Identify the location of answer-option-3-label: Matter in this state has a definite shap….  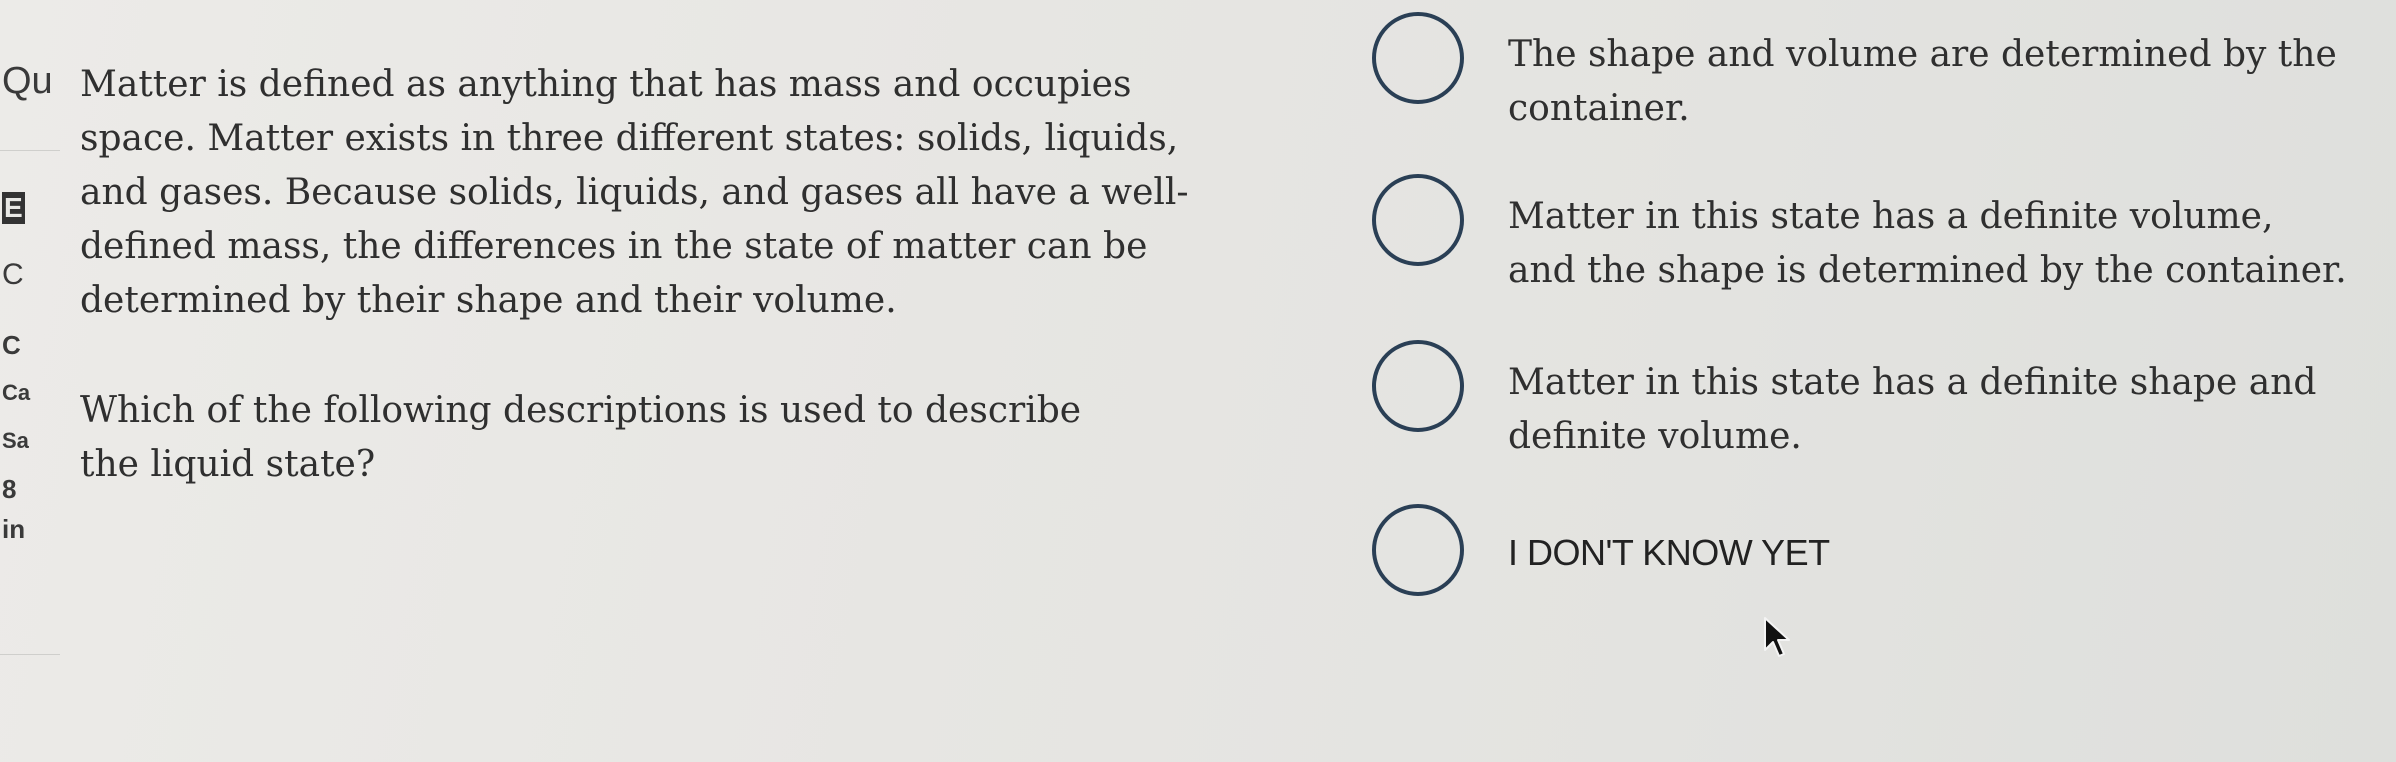
(1912, 409).